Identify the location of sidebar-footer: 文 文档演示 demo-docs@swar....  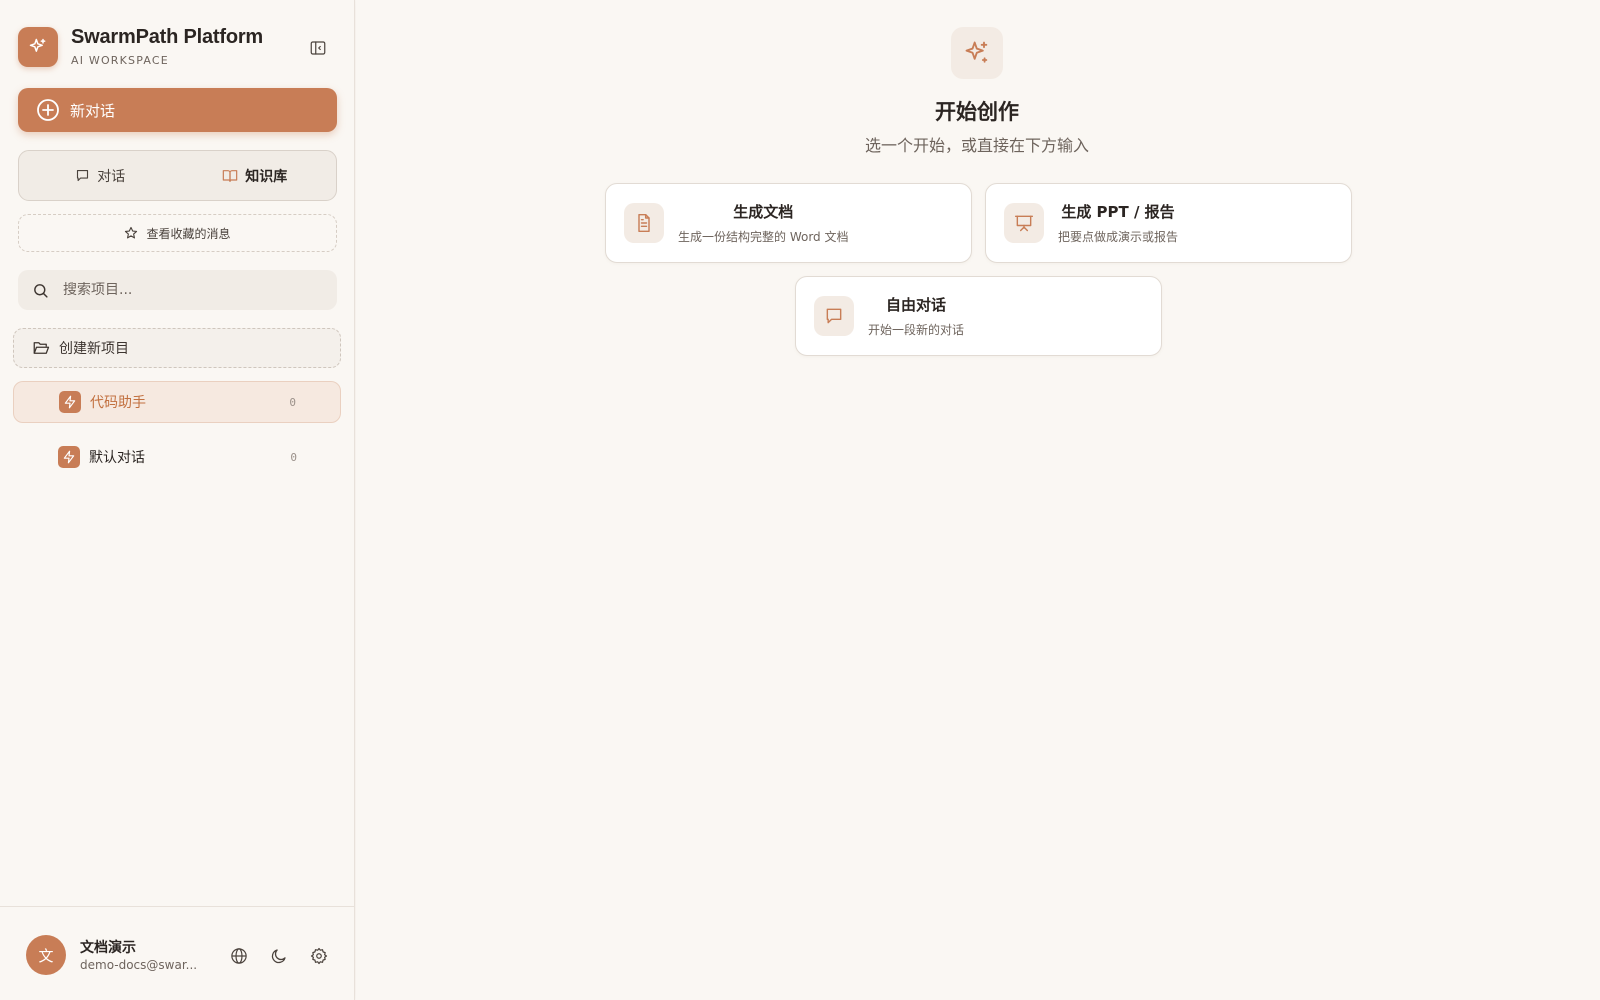
(177, 953).